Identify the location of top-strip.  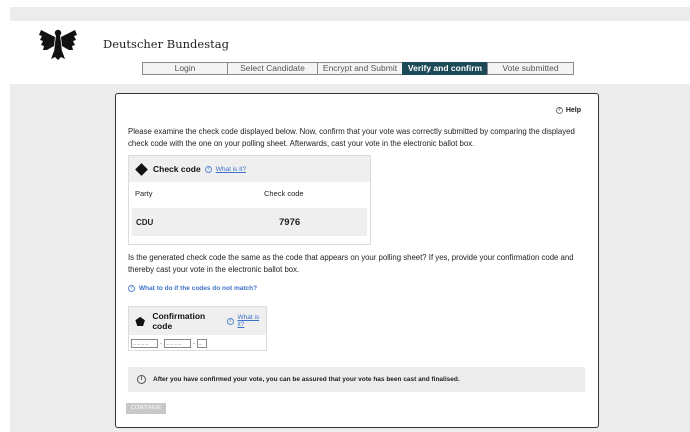
(350, 14).